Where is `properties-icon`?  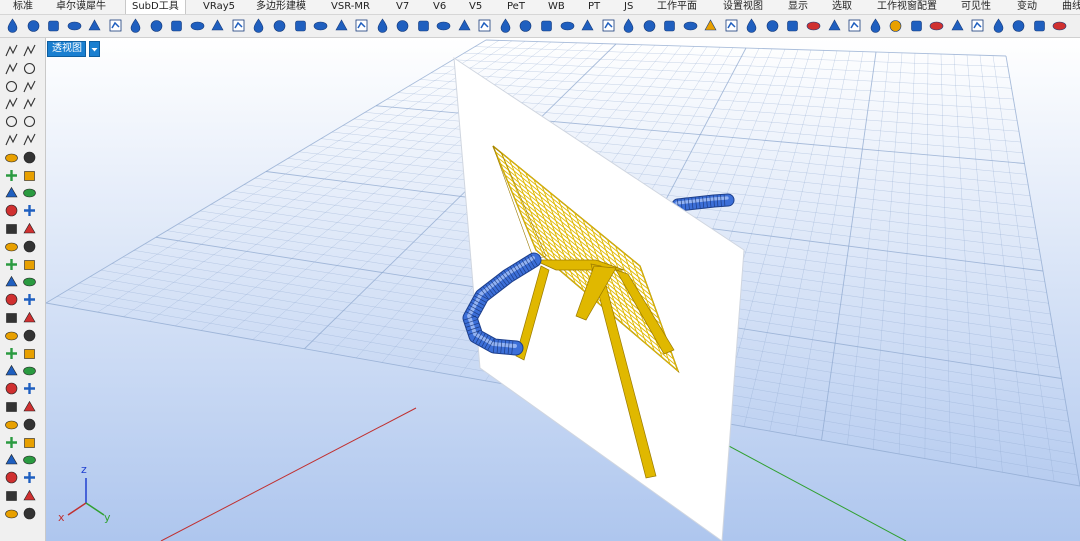 properties-icon is located at coordinates (29, 335).